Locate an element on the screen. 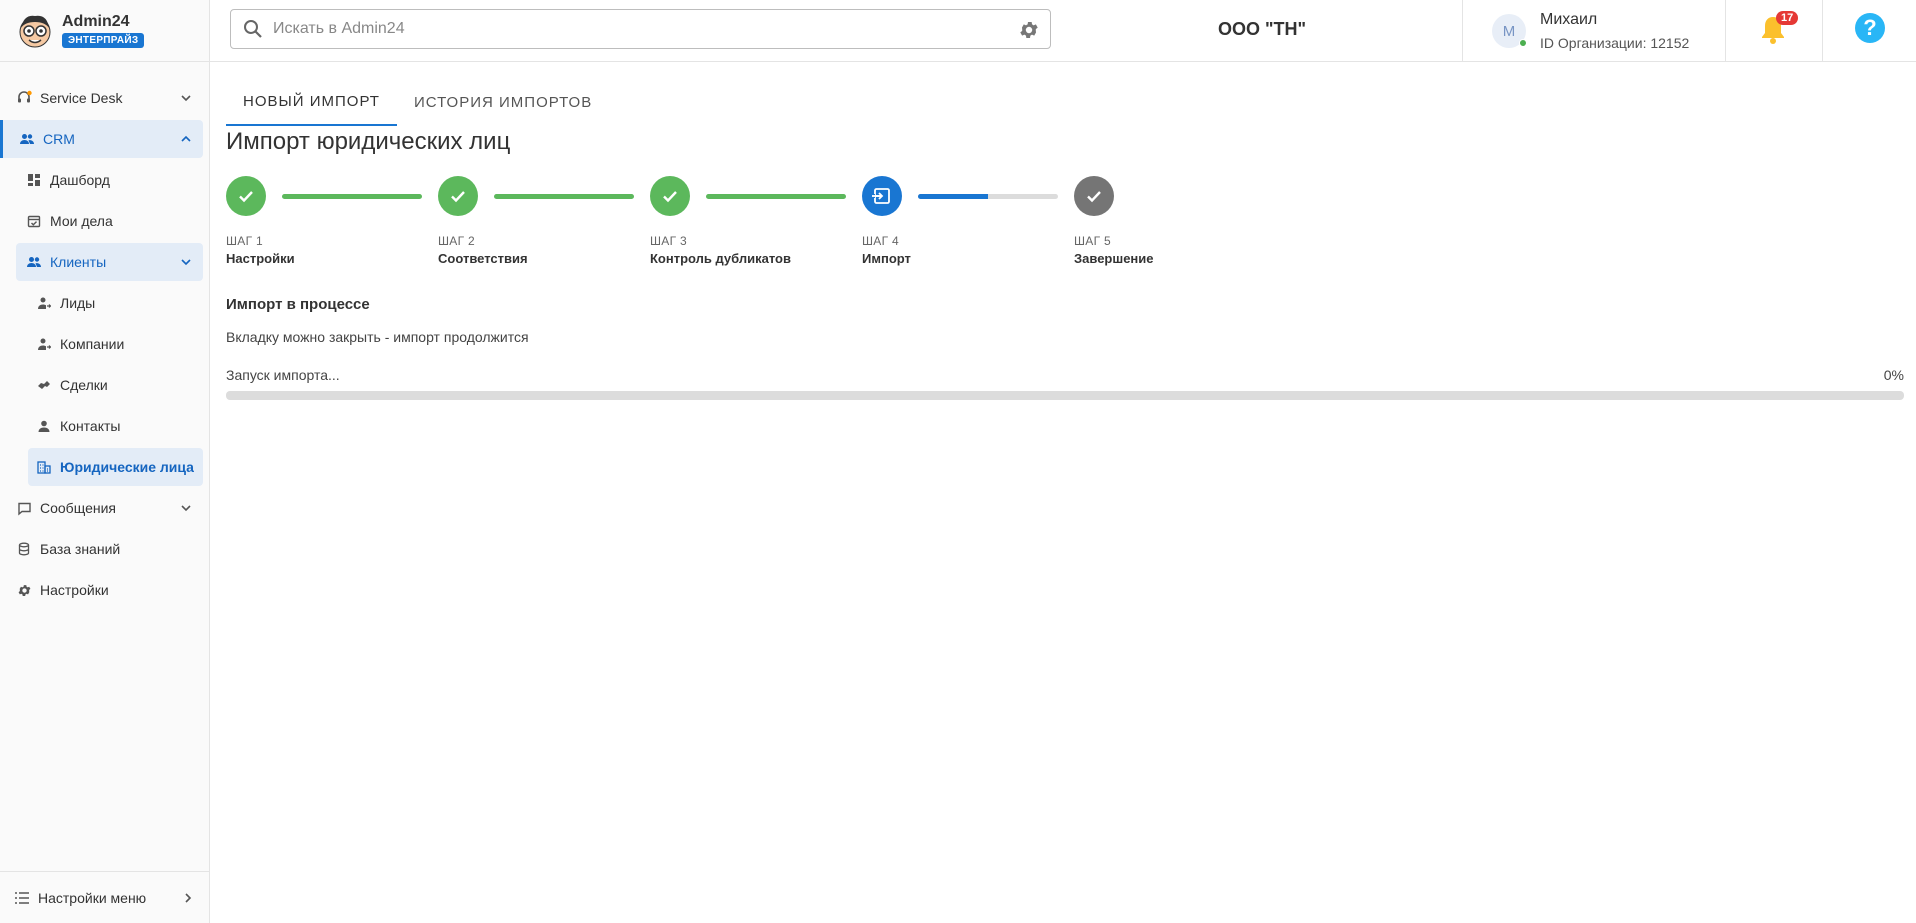  step-label: Контроль дубликатов is located at coordinates (720, 258).